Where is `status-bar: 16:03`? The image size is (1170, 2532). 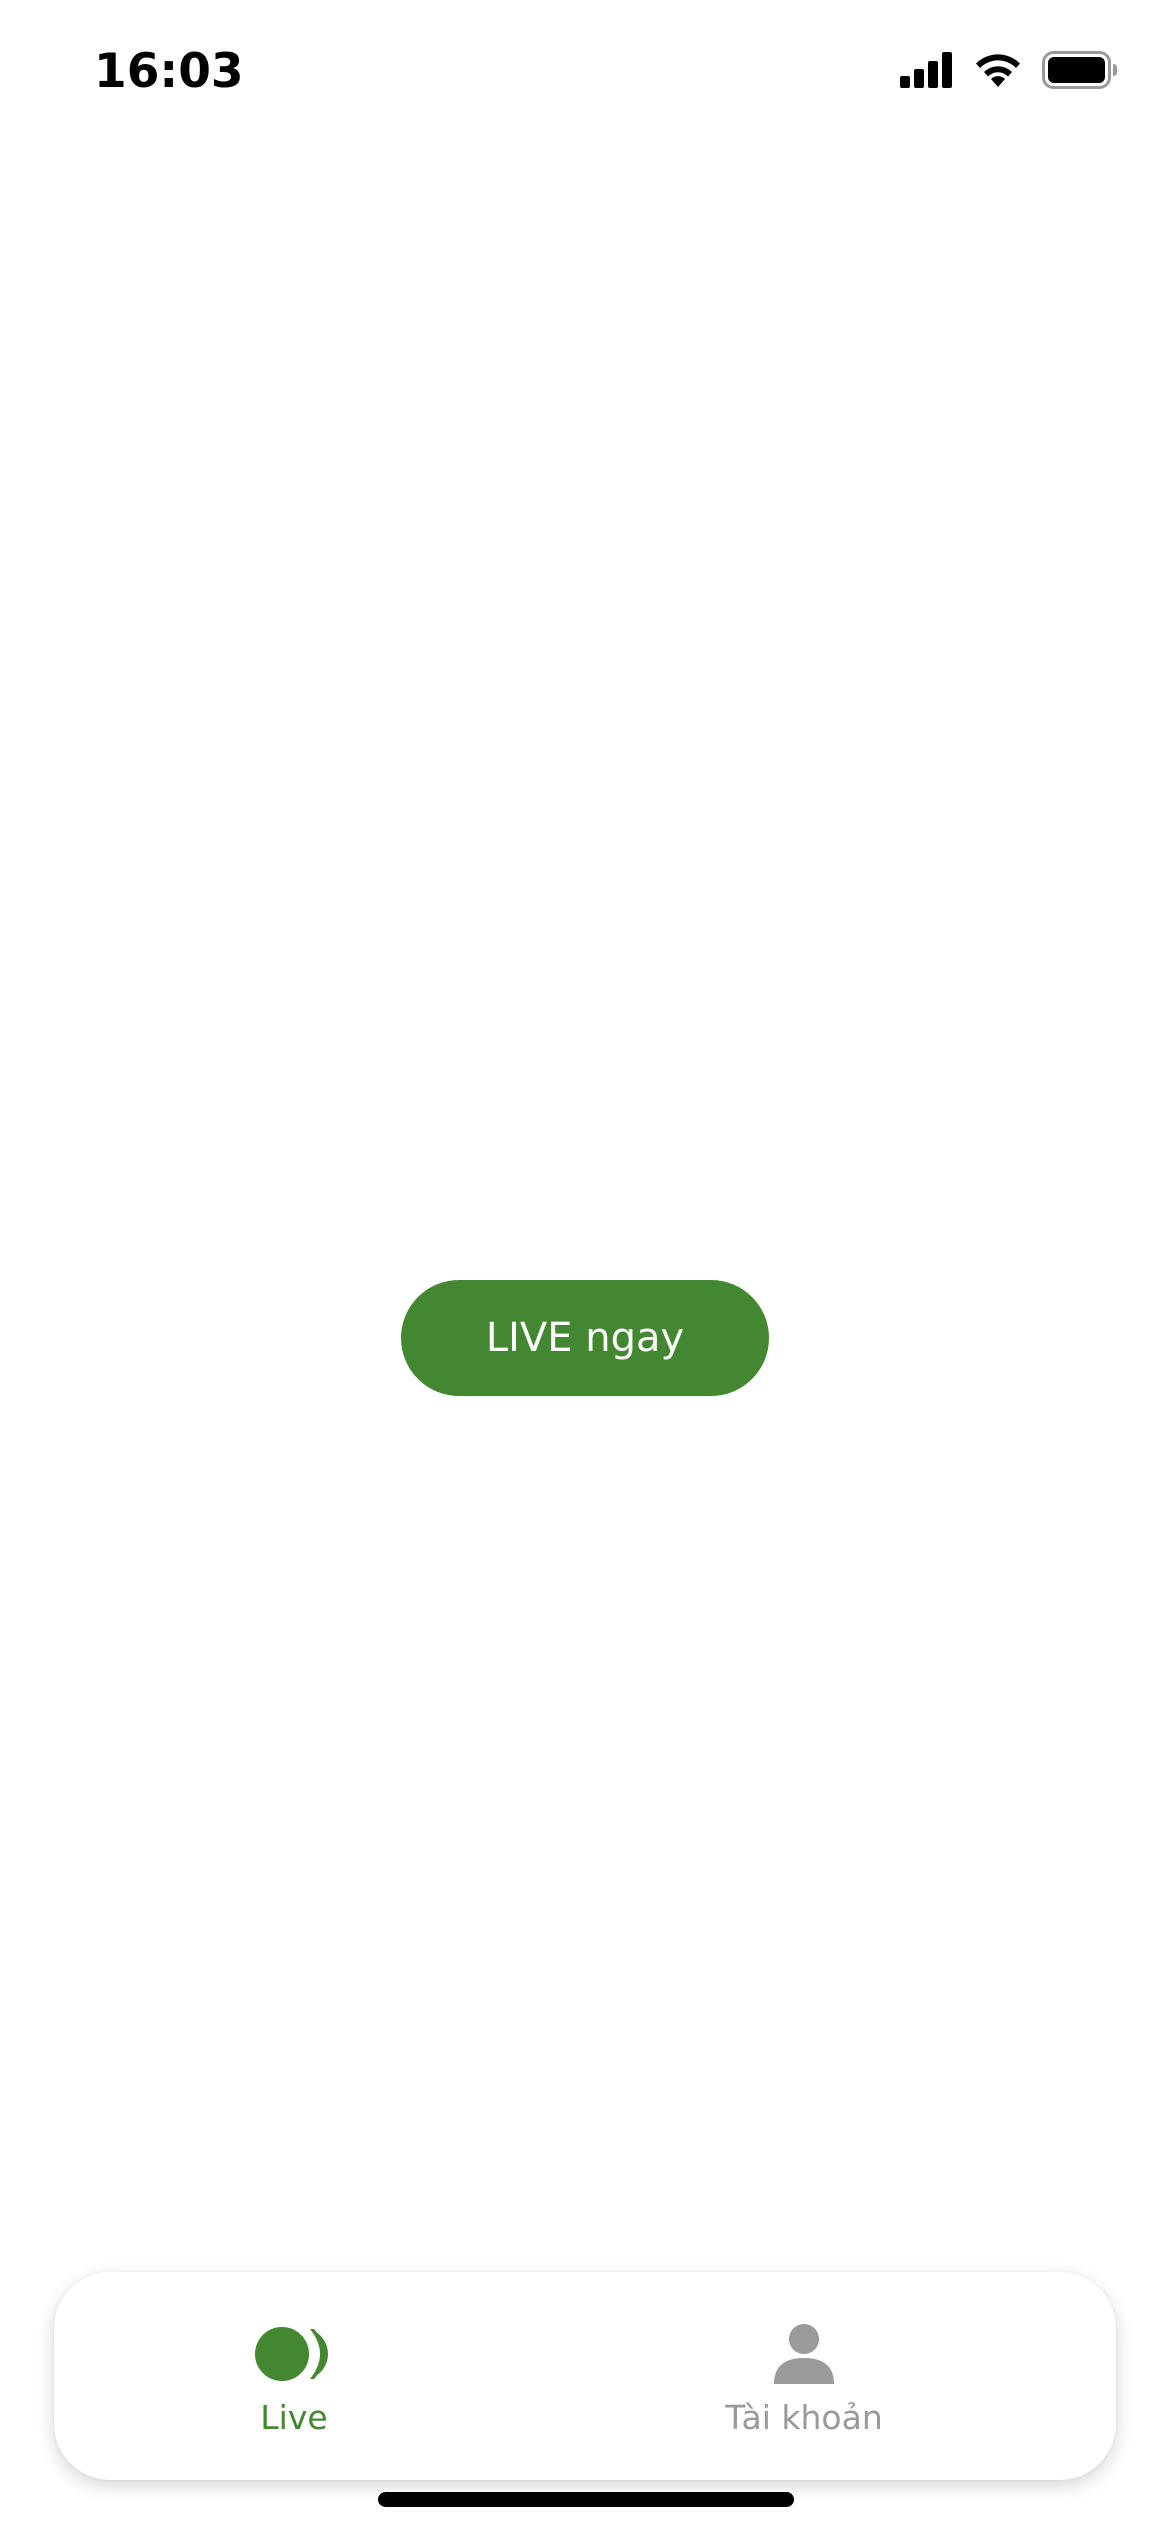
status-bar: 16:03 is located at coordinates (585, 70).